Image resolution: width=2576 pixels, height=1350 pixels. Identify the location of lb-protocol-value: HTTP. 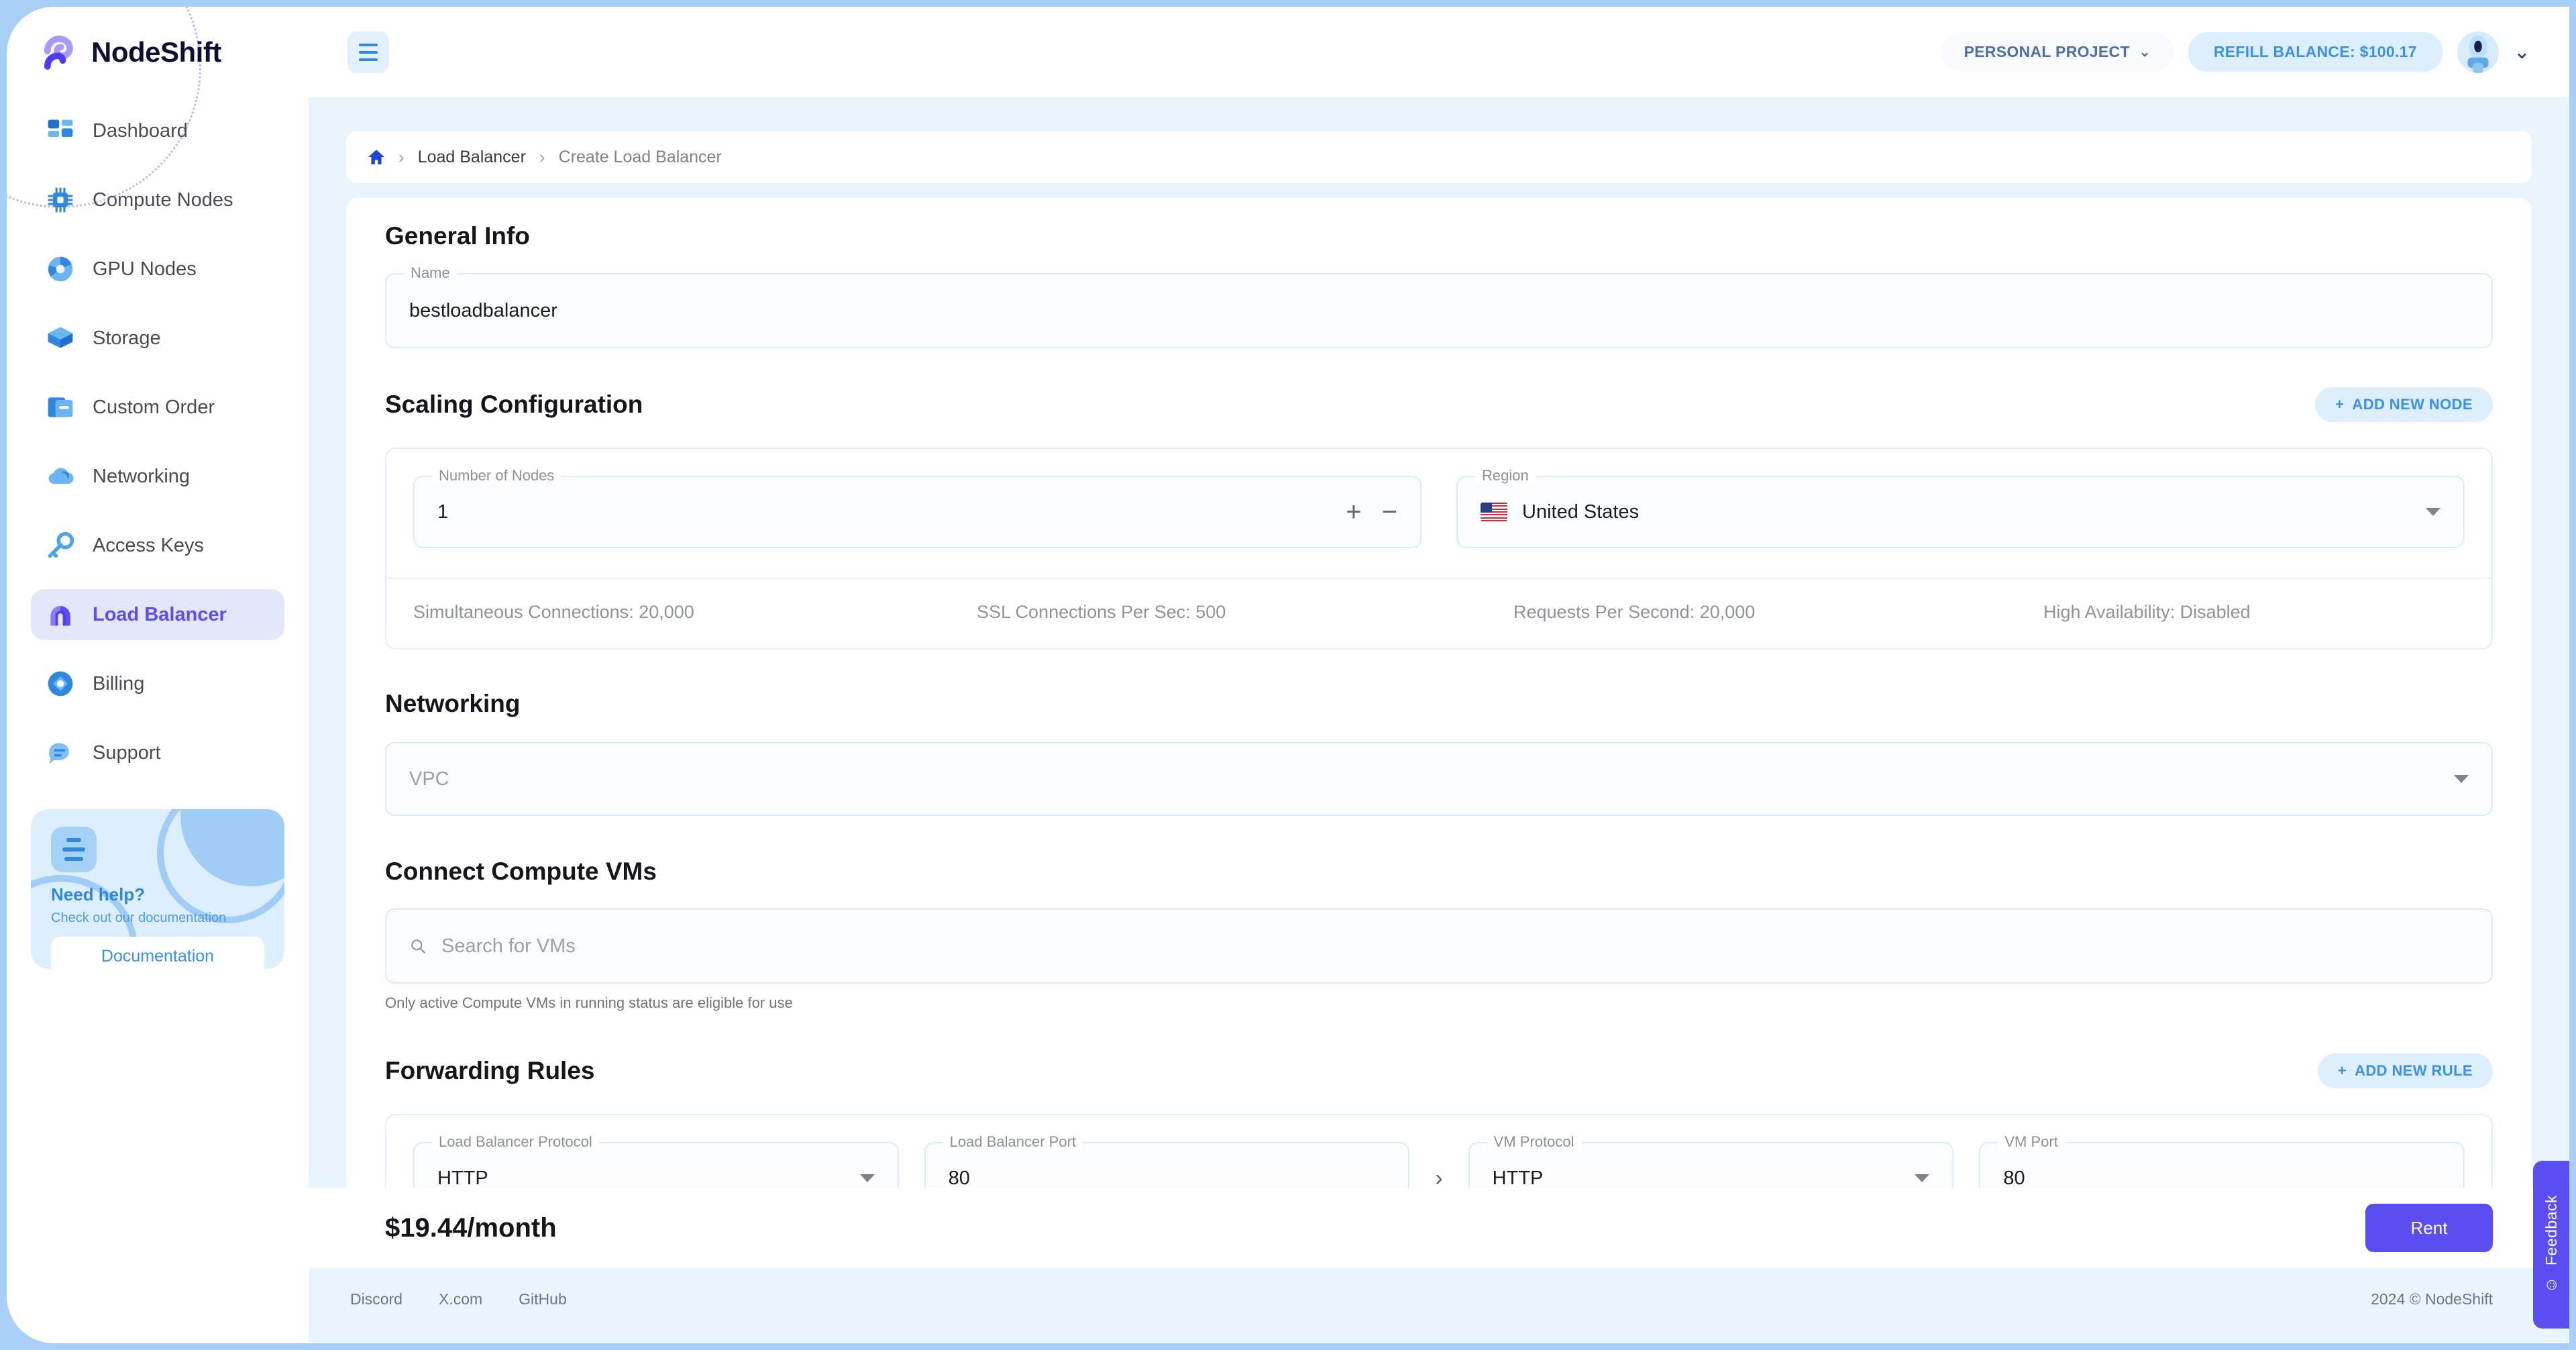
(462, 1178).